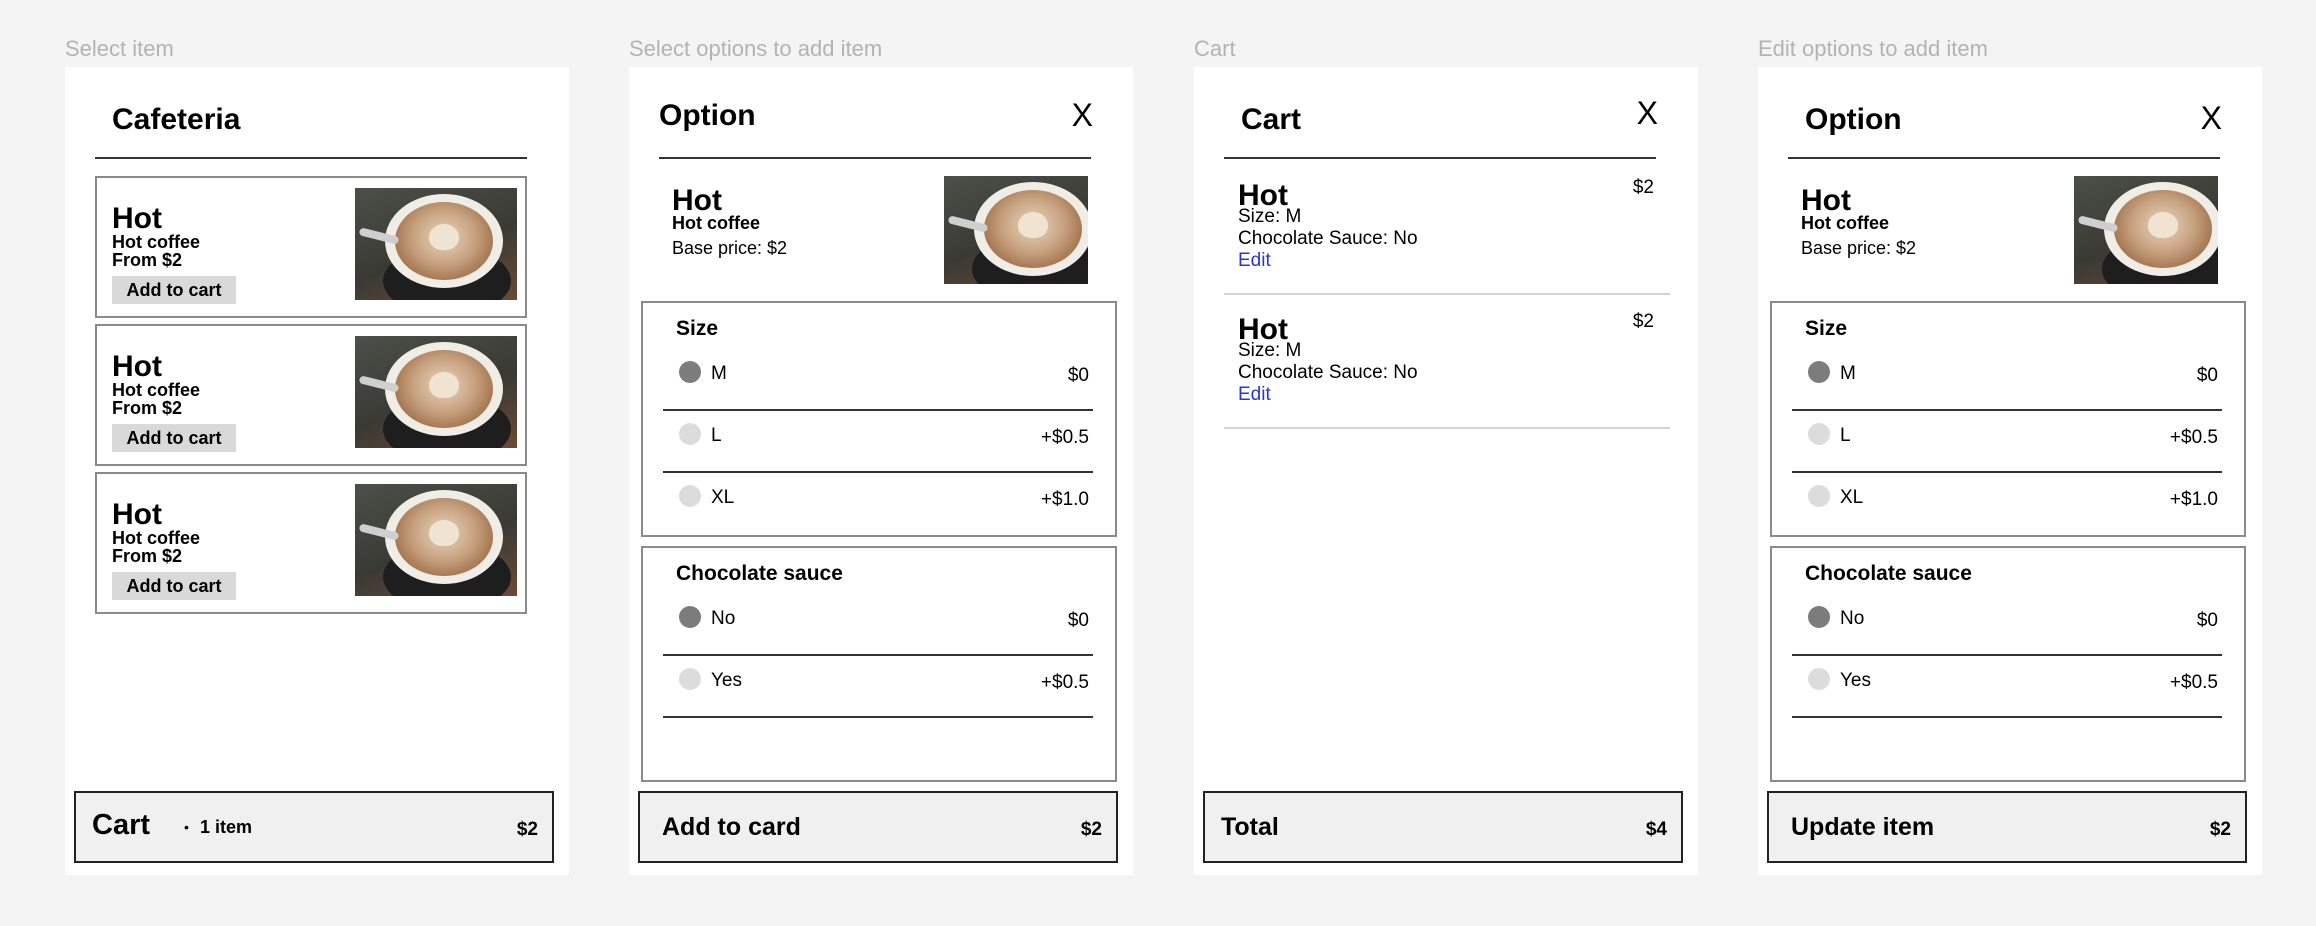 The height and width of the screenshot is (926, 2316). What do you see at coordinates (119, 48) in the screenshot?
I see `frame-label-select-item: Select item` at bounding box center [119, 48].